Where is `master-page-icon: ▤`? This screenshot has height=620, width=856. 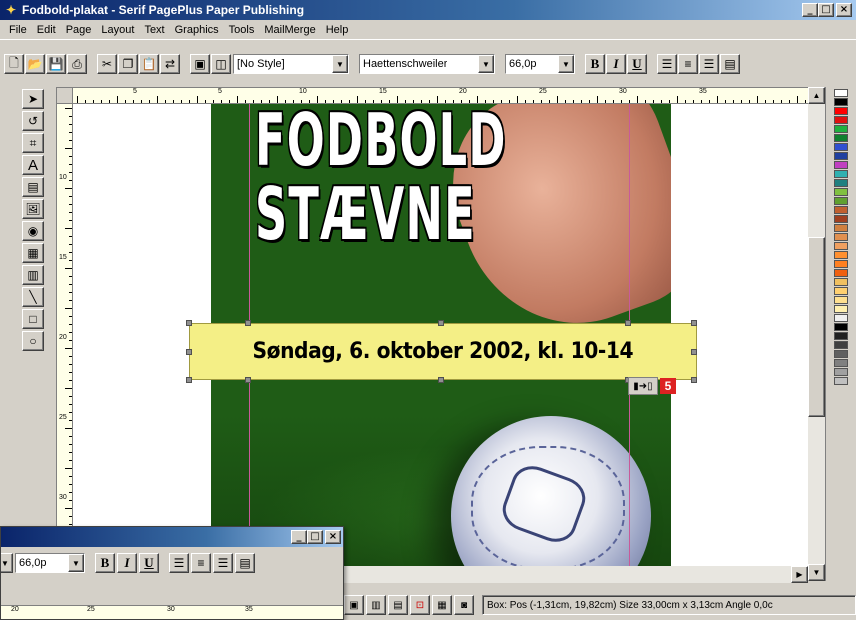
master-page-icon: ▤ is located at coordinates (398, 605).